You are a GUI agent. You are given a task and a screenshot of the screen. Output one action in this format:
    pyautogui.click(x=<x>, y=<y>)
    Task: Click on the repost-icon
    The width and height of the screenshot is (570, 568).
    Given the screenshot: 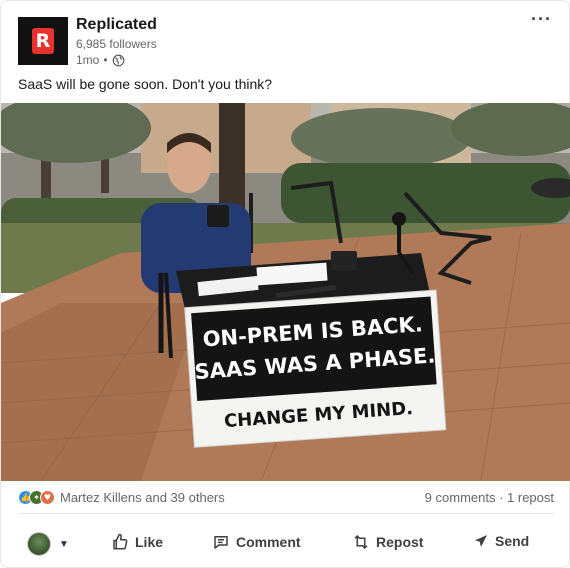 What is the action you would take?
    pyautogui.click(x=361, y=542)
    